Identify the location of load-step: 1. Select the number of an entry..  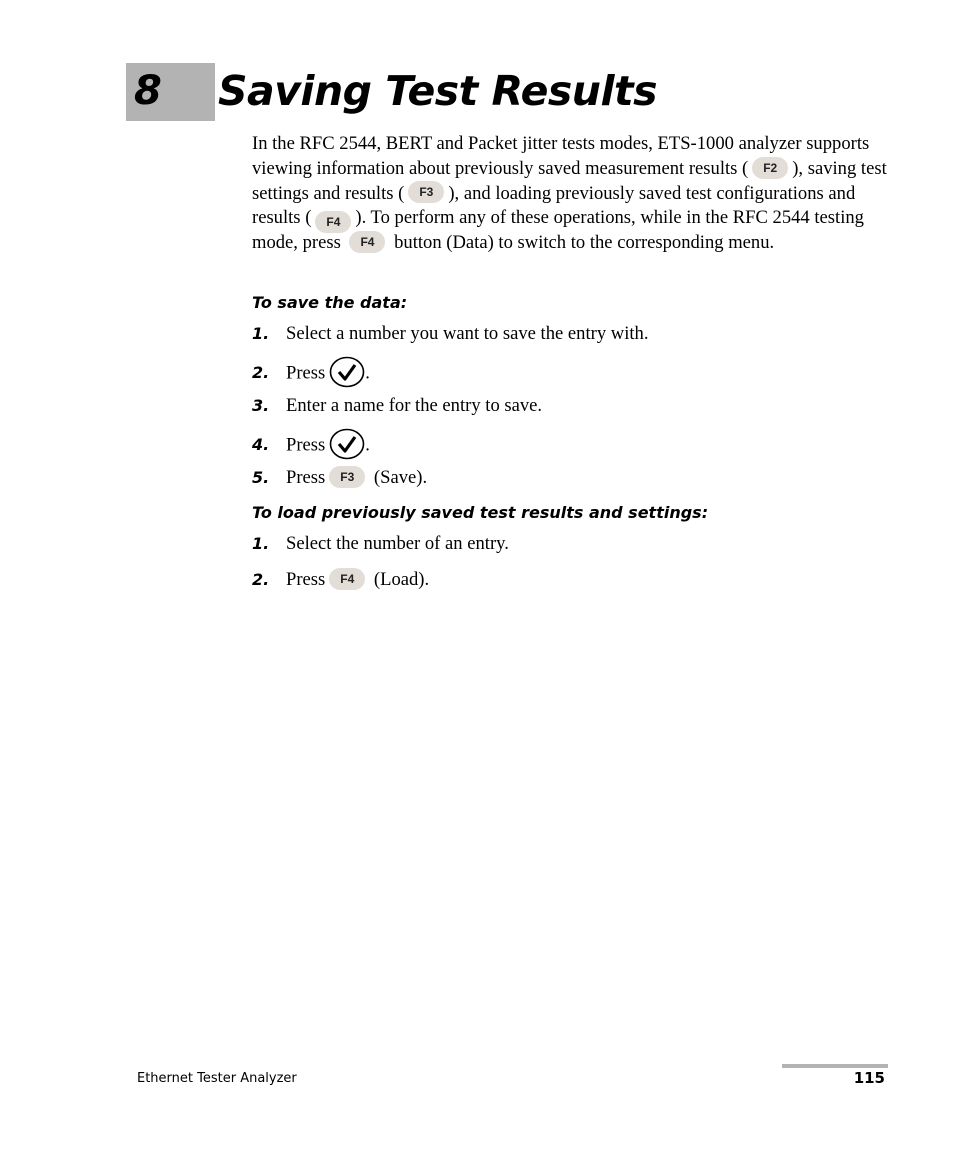
(380, 544).